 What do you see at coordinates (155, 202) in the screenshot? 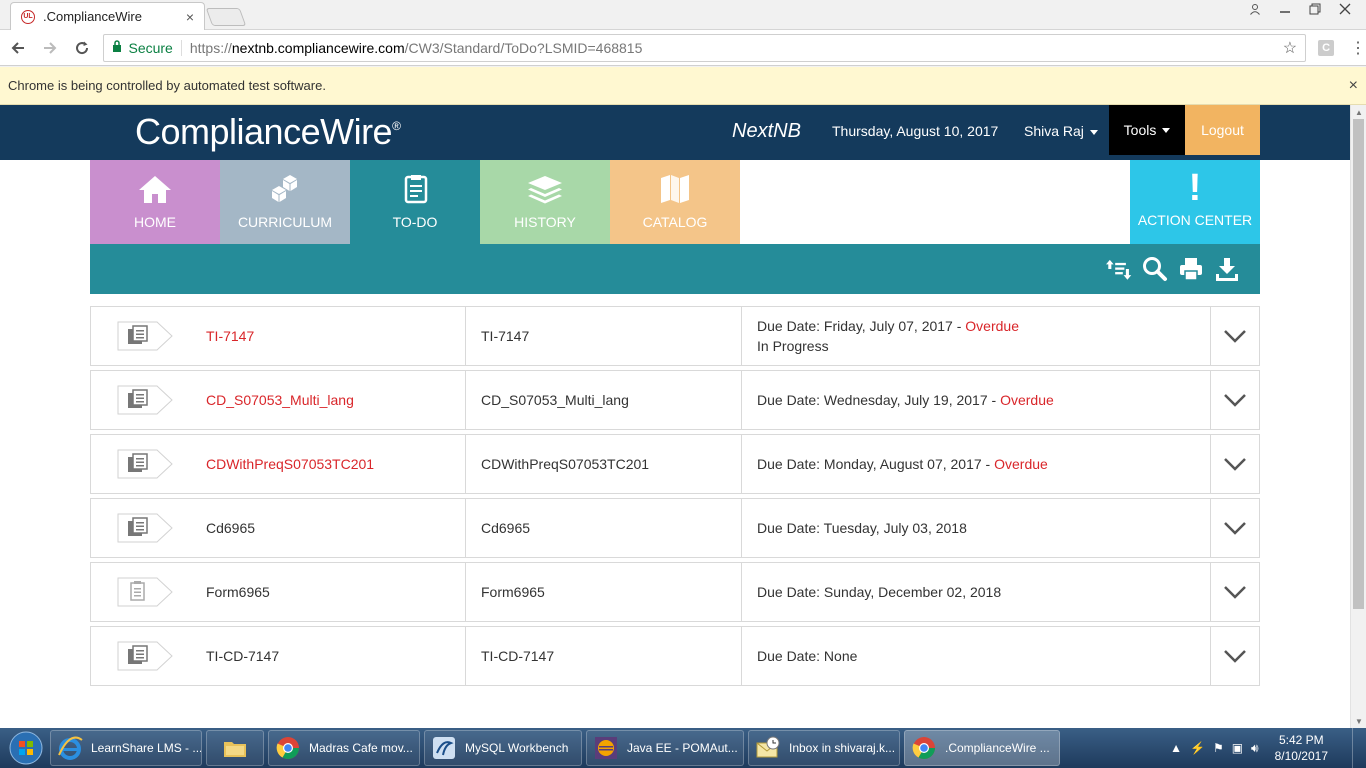
I see `nav-home: HOME` at bounding box center [155, 202].